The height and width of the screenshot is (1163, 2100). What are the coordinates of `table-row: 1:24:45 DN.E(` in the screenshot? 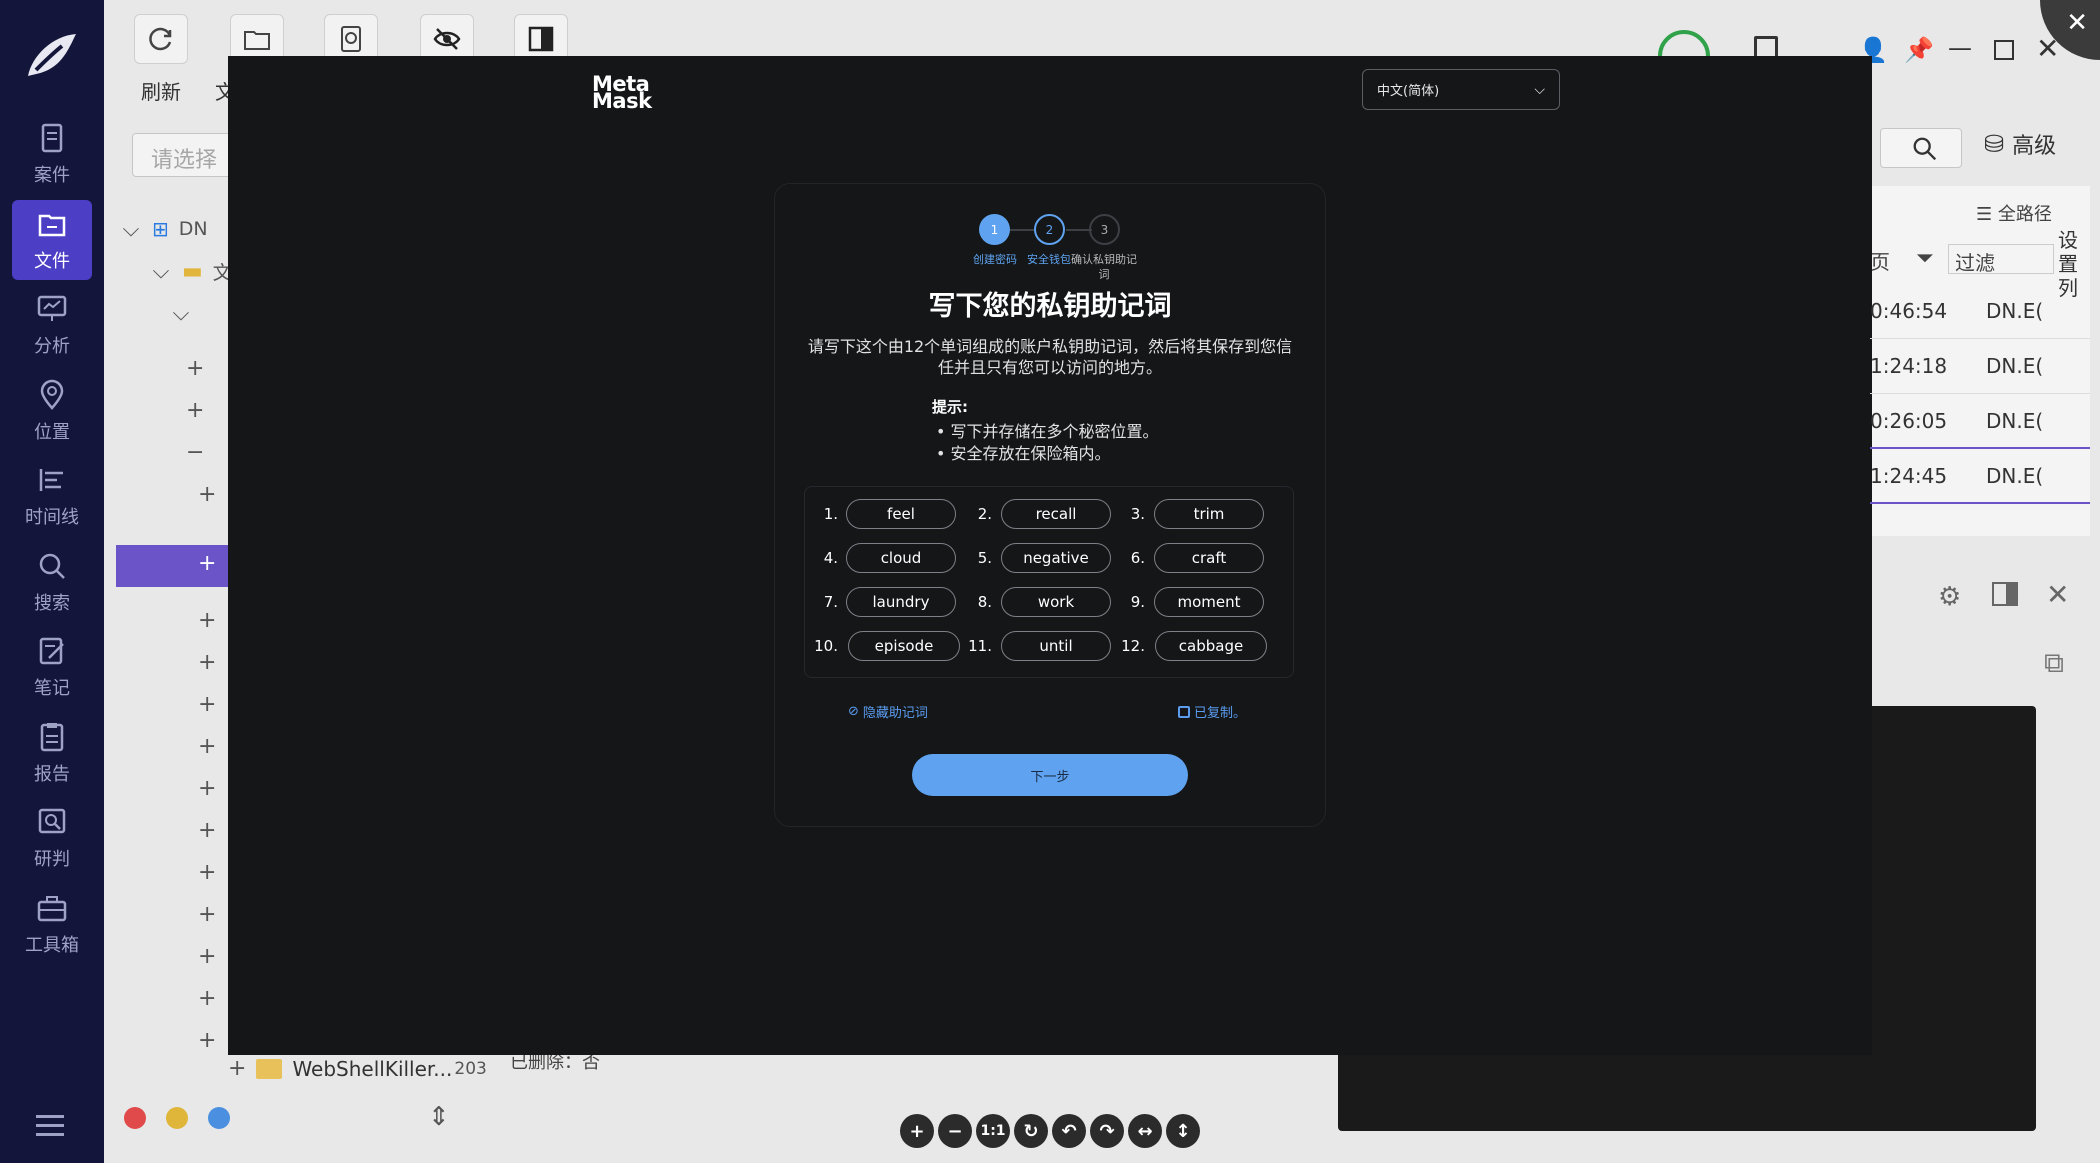 It's located at (1980, 477).